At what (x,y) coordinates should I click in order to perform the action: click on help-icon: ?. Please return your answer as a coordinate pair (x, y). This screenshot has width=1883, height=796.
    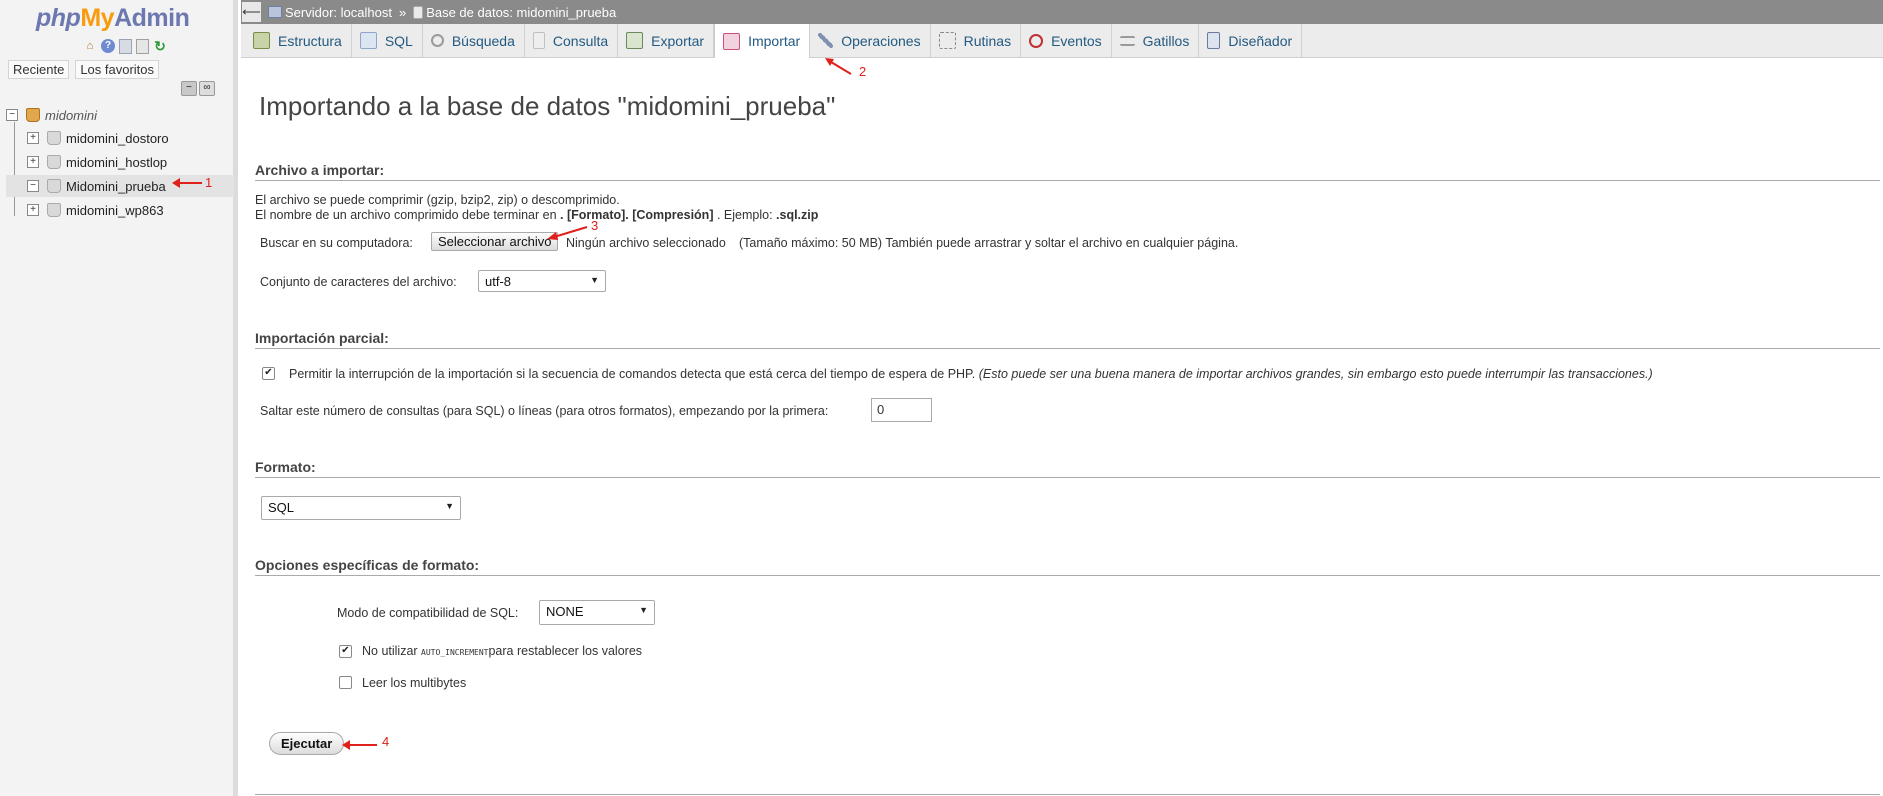
    Looking at the image, I should click on (108, 46).